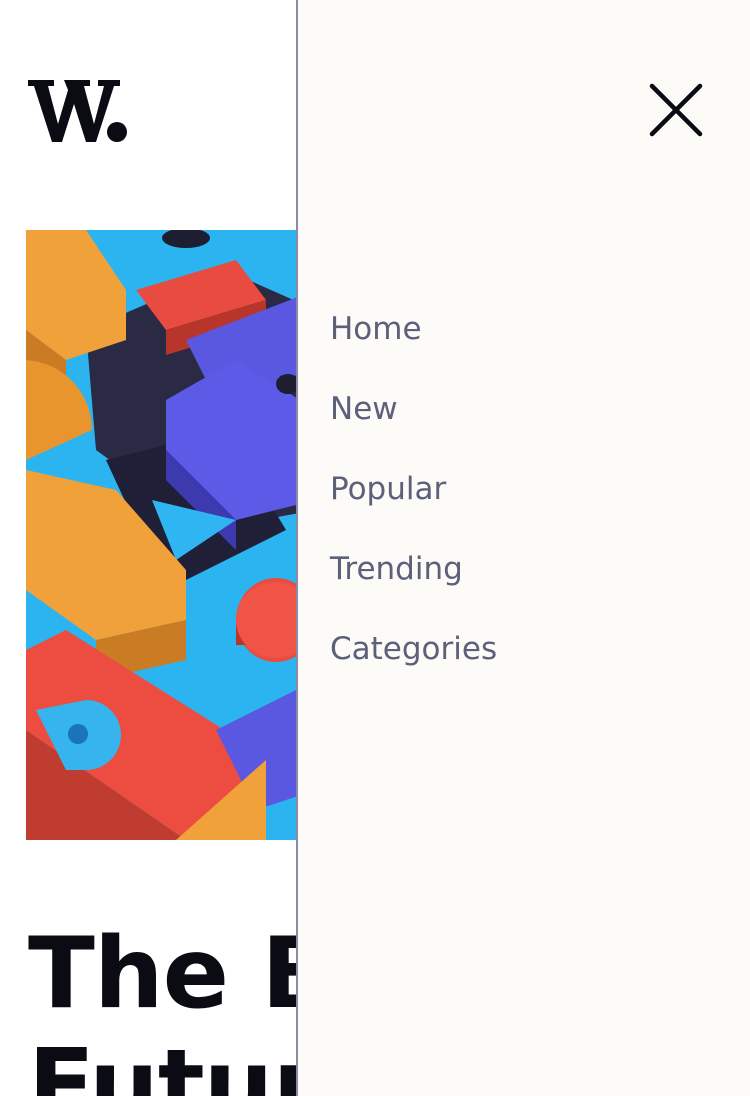  I want to click on wordmark-w-logo, so click(77, 111).